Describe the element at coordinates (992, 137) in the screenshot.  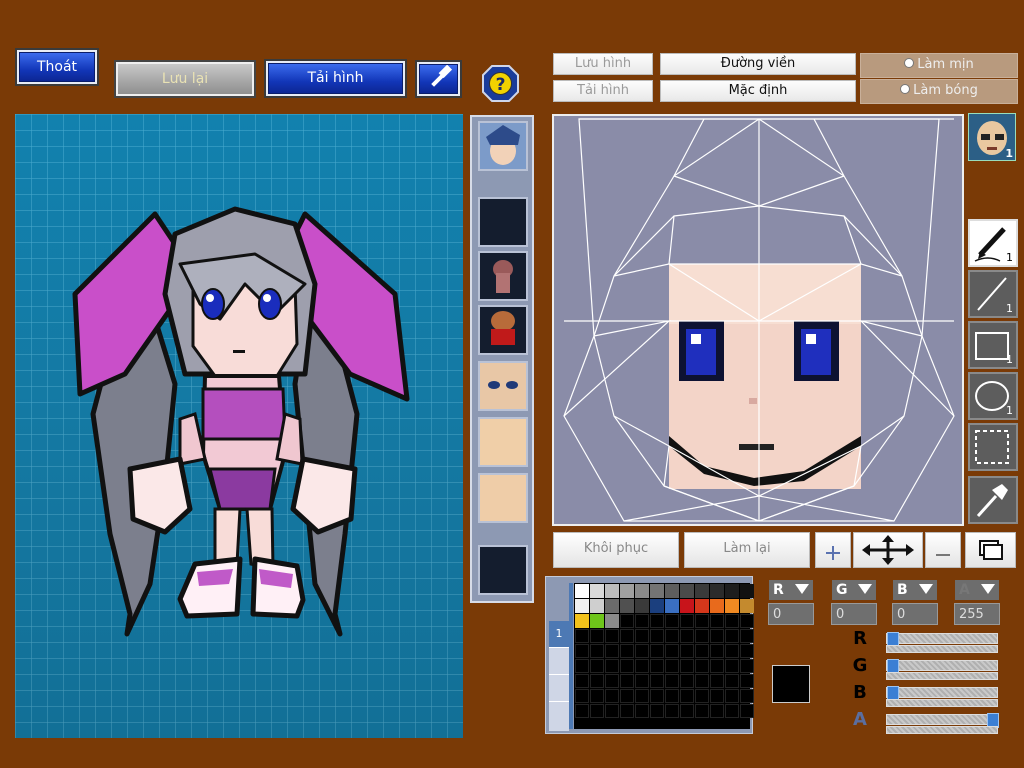
I see `face-preview-thumbnail: 1` at that location.